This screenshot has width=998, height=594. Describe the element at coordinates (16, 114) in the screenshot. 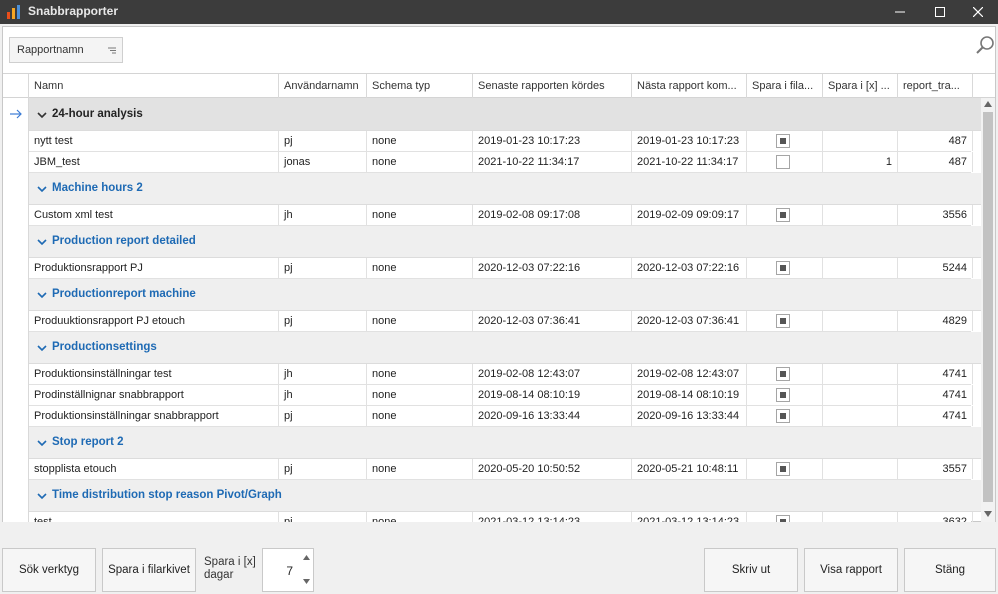

I see `current-row-arrow-icon` at that location.